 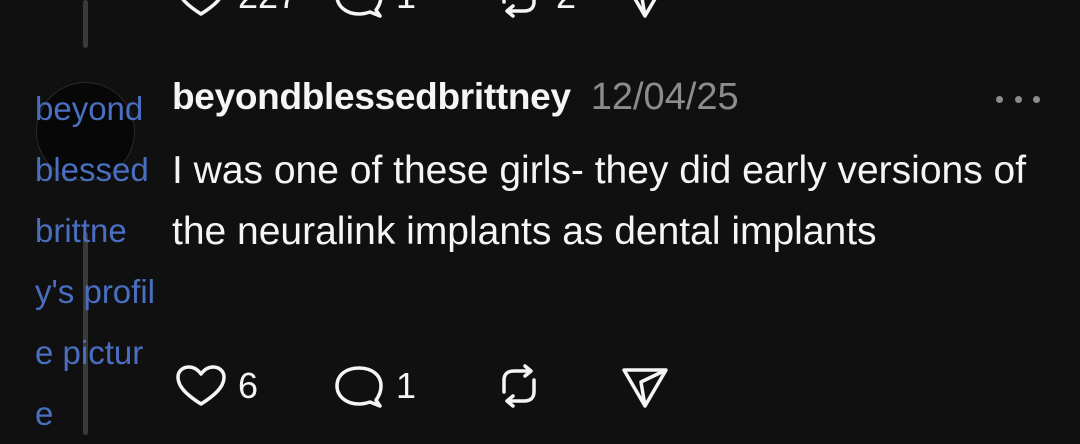 What do you see at coordinates (98, 255) in the screenshot?
I see `avatar: beyondblessedbrittney's profile picture` at bounding box center [98, 255].